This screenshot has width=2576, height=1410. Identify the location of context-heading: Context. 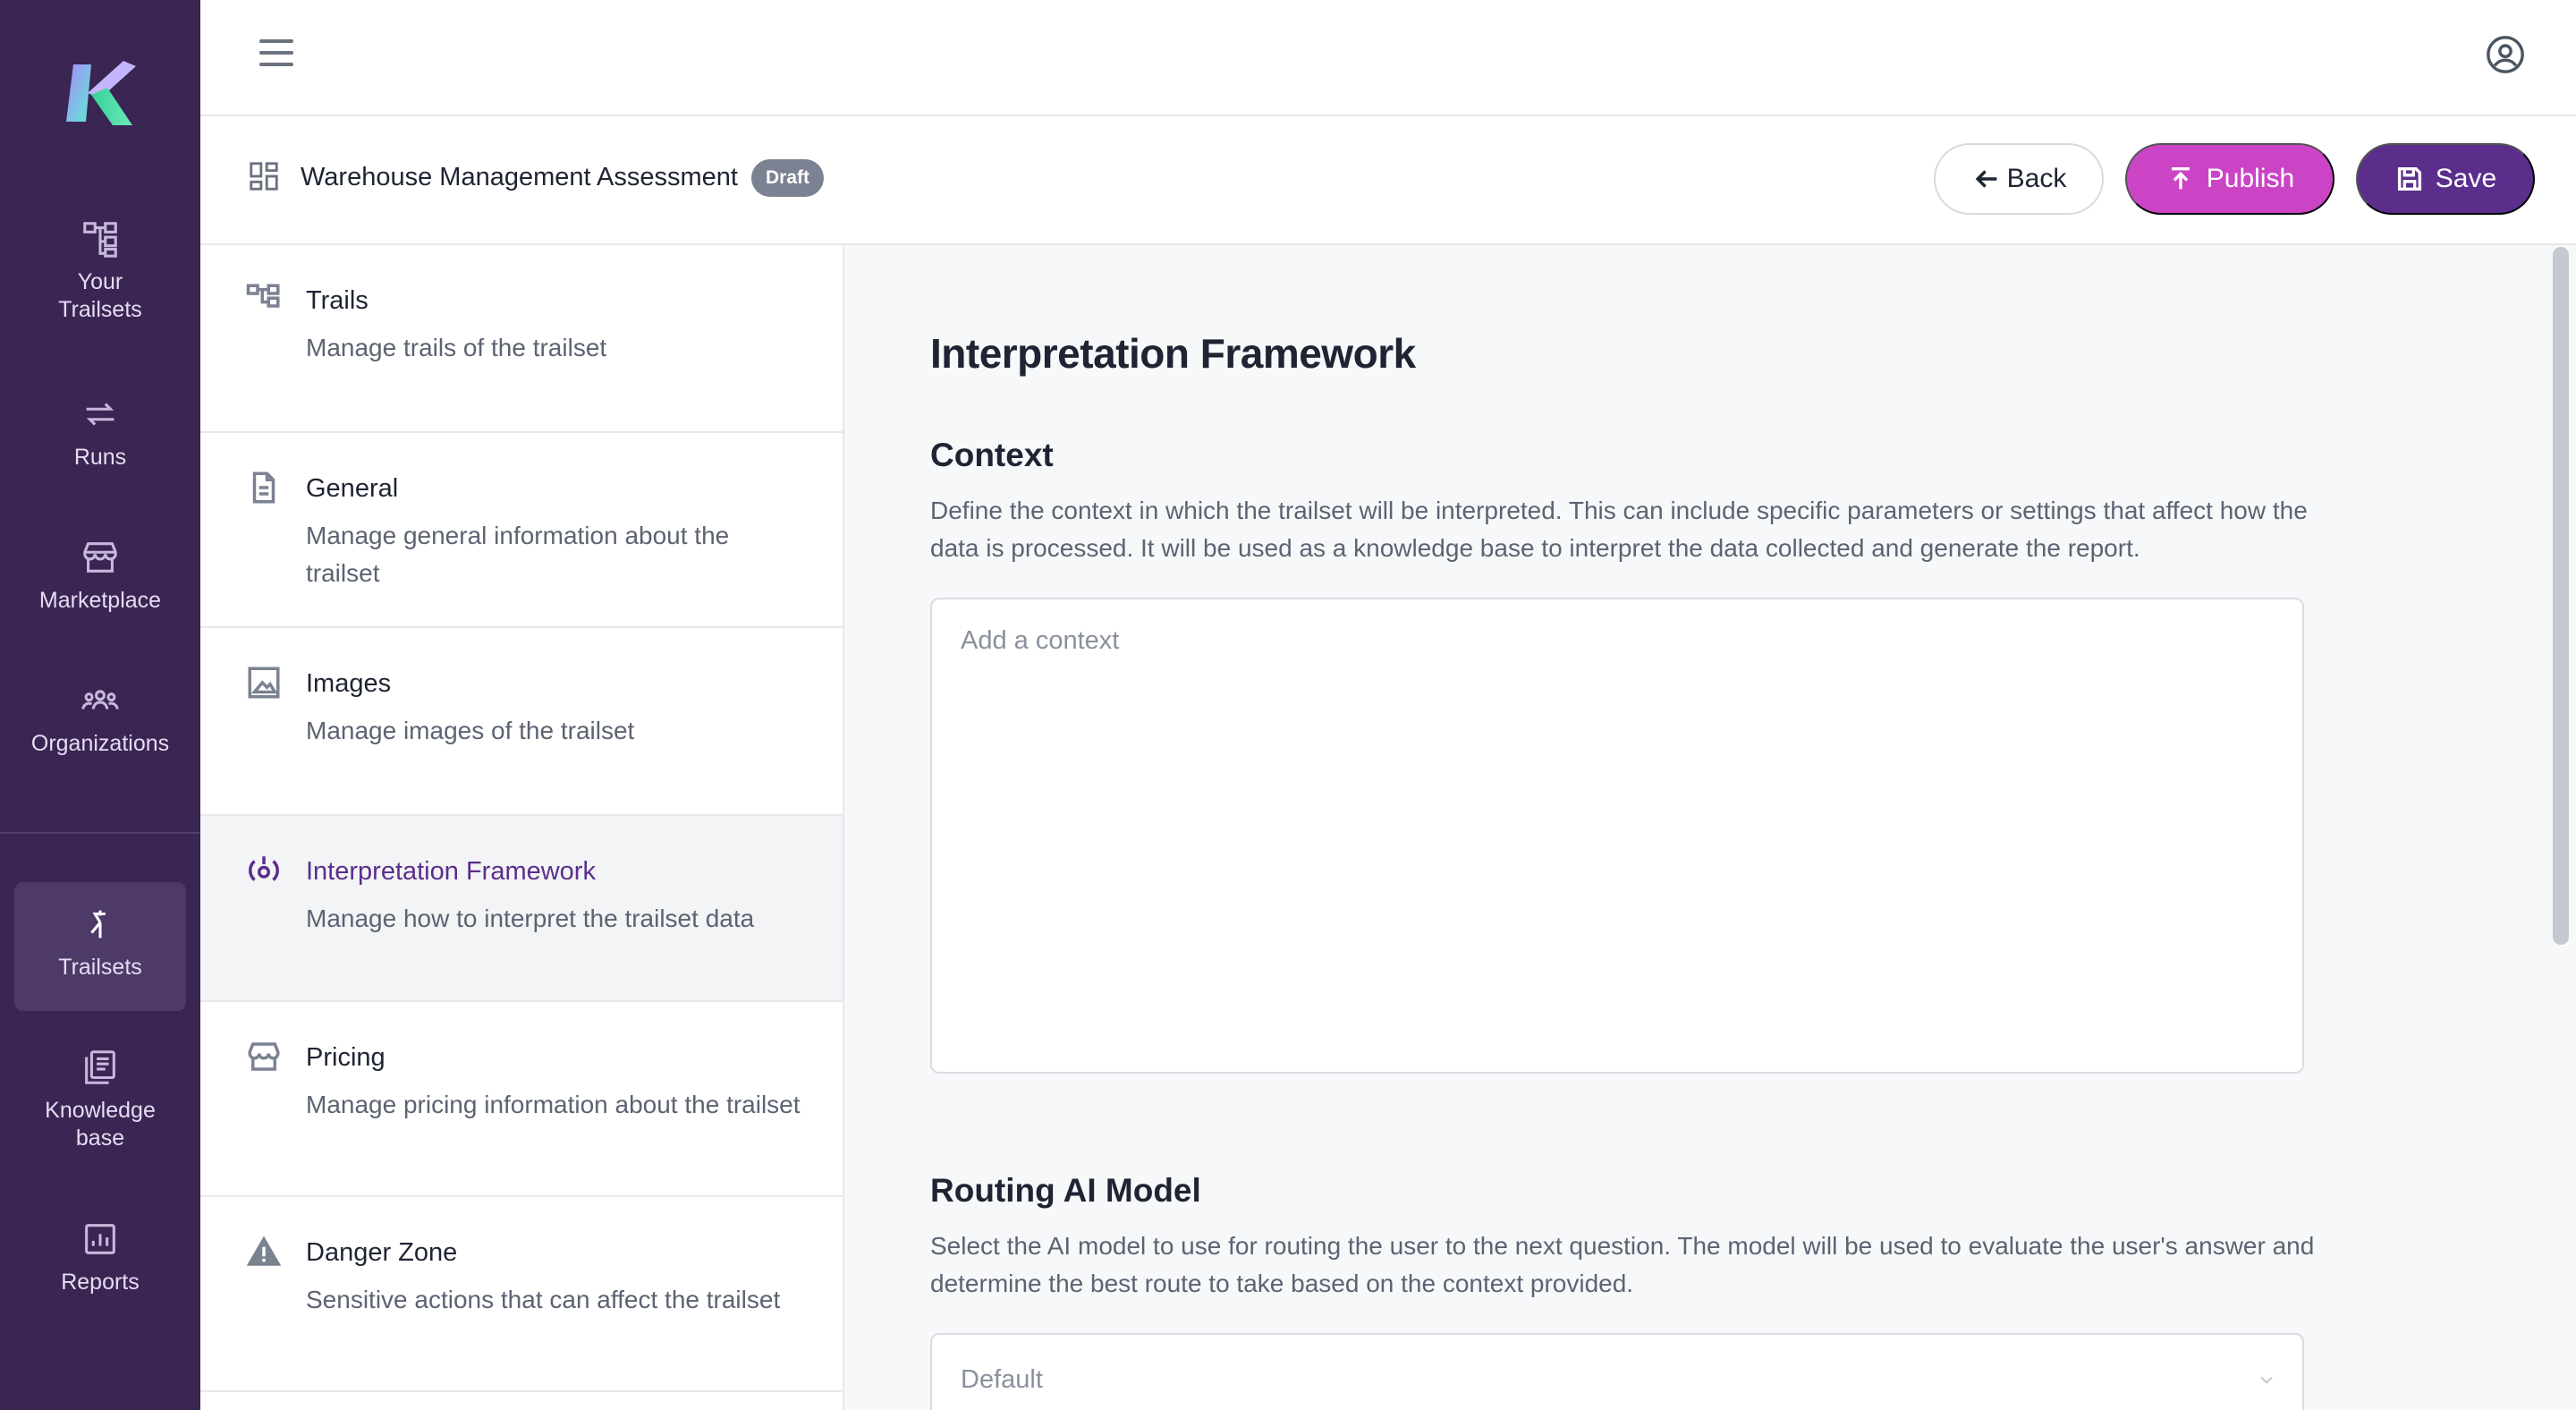
(992, 455).